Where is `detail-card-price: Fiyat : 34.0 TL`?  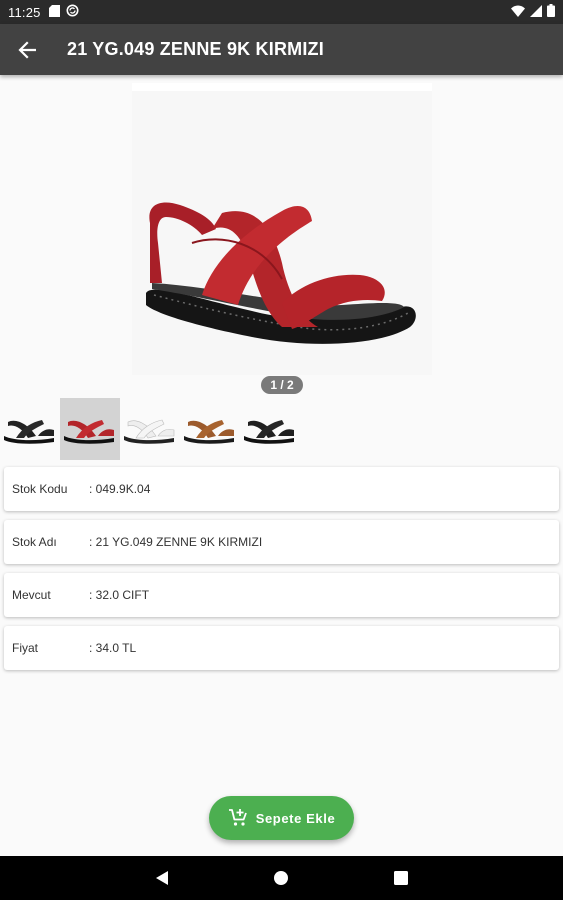
detail-card-price: Fiyat : 34.0 TL is located at coordinates (281, 648).